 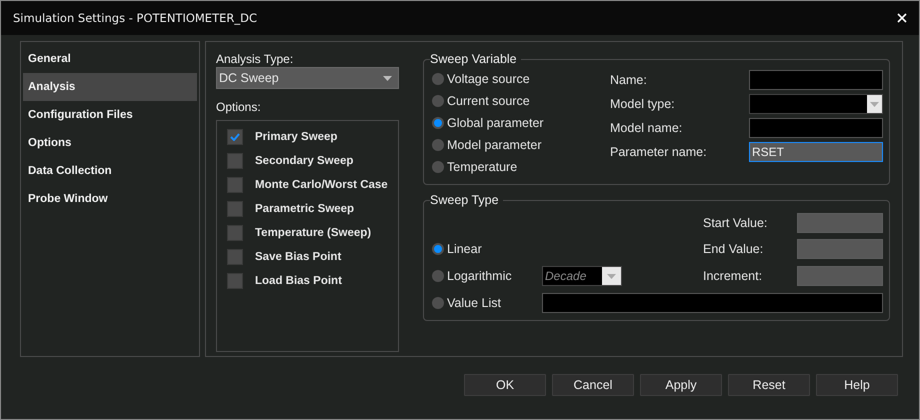 What do you see at coordinates (465, 200) in the screenshot?
I see `group-title: Sweep Type` at bounding box center [465, 200].